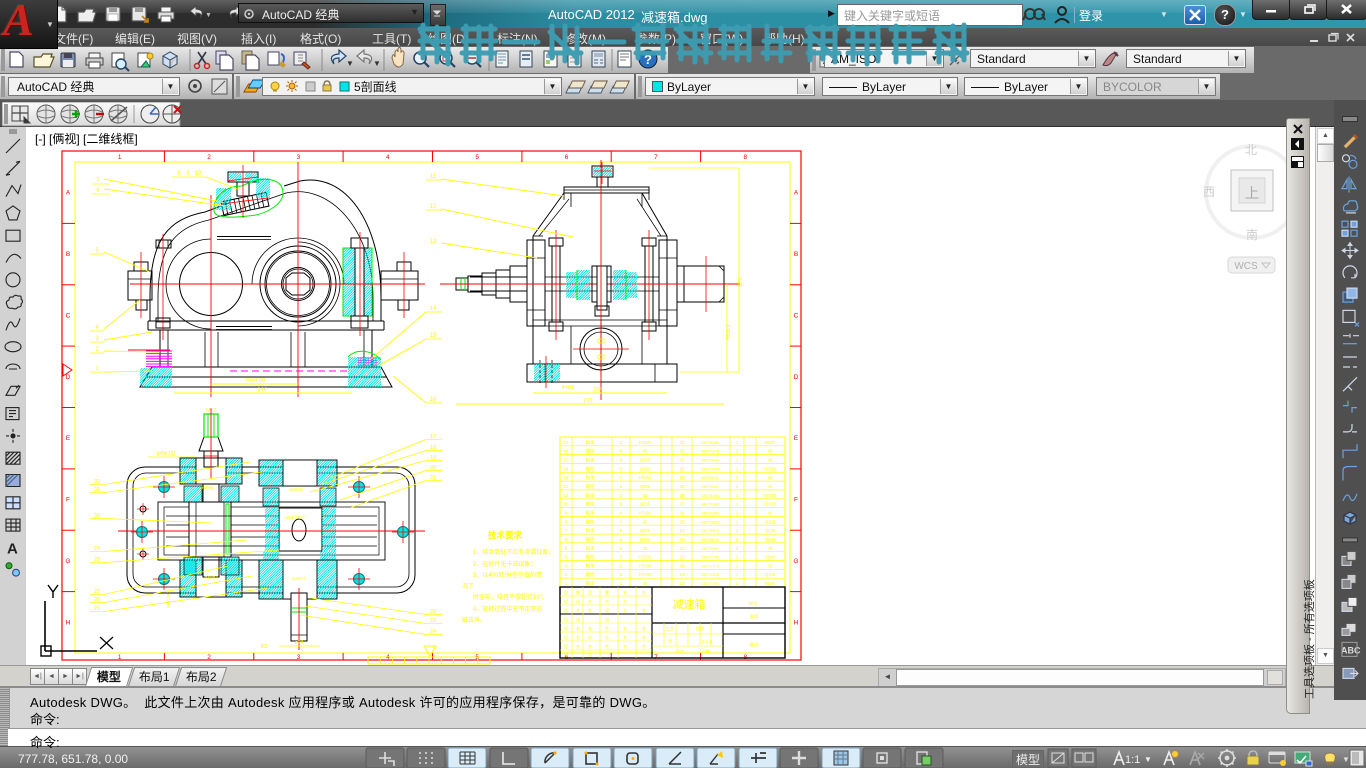  Describe the element at coordinates (97, 549) in the screenshot. I see `svg-text: 29` at that location.